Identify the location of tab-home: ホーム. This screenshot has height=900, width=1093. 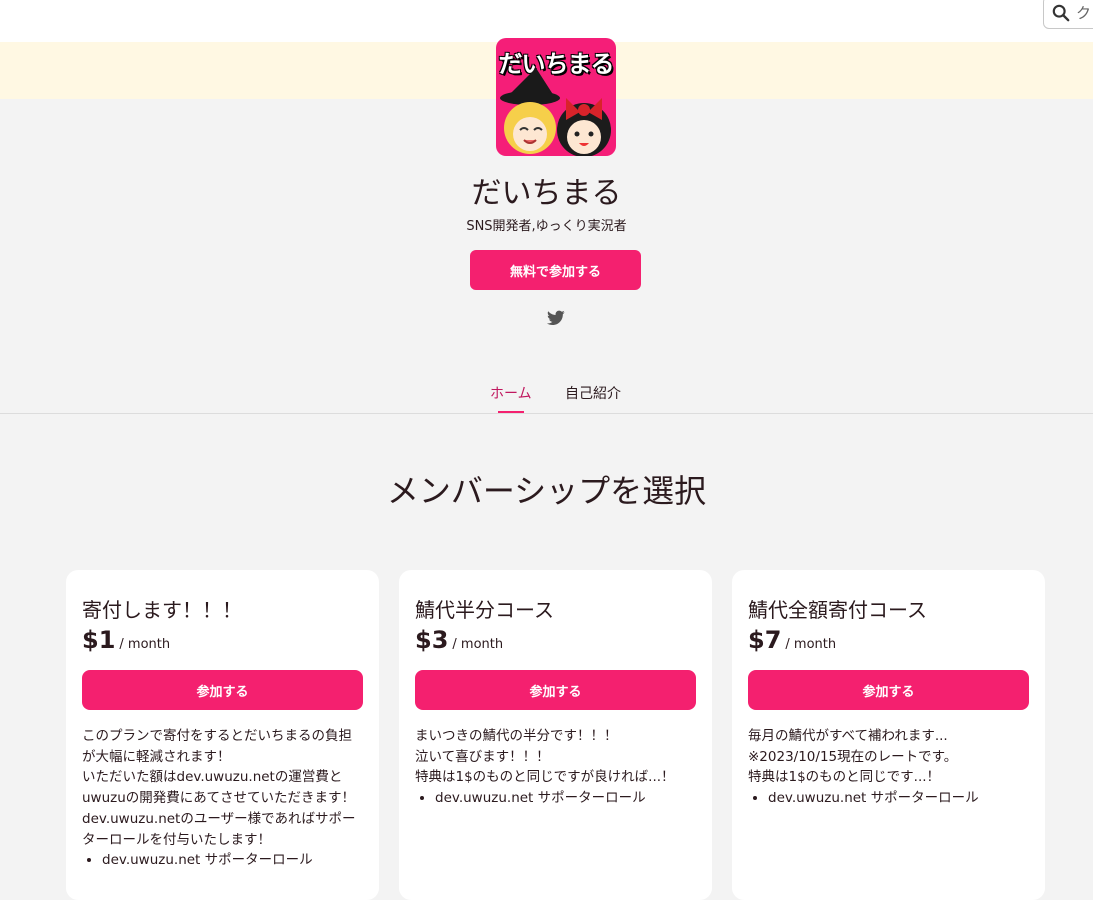
(511, 398).